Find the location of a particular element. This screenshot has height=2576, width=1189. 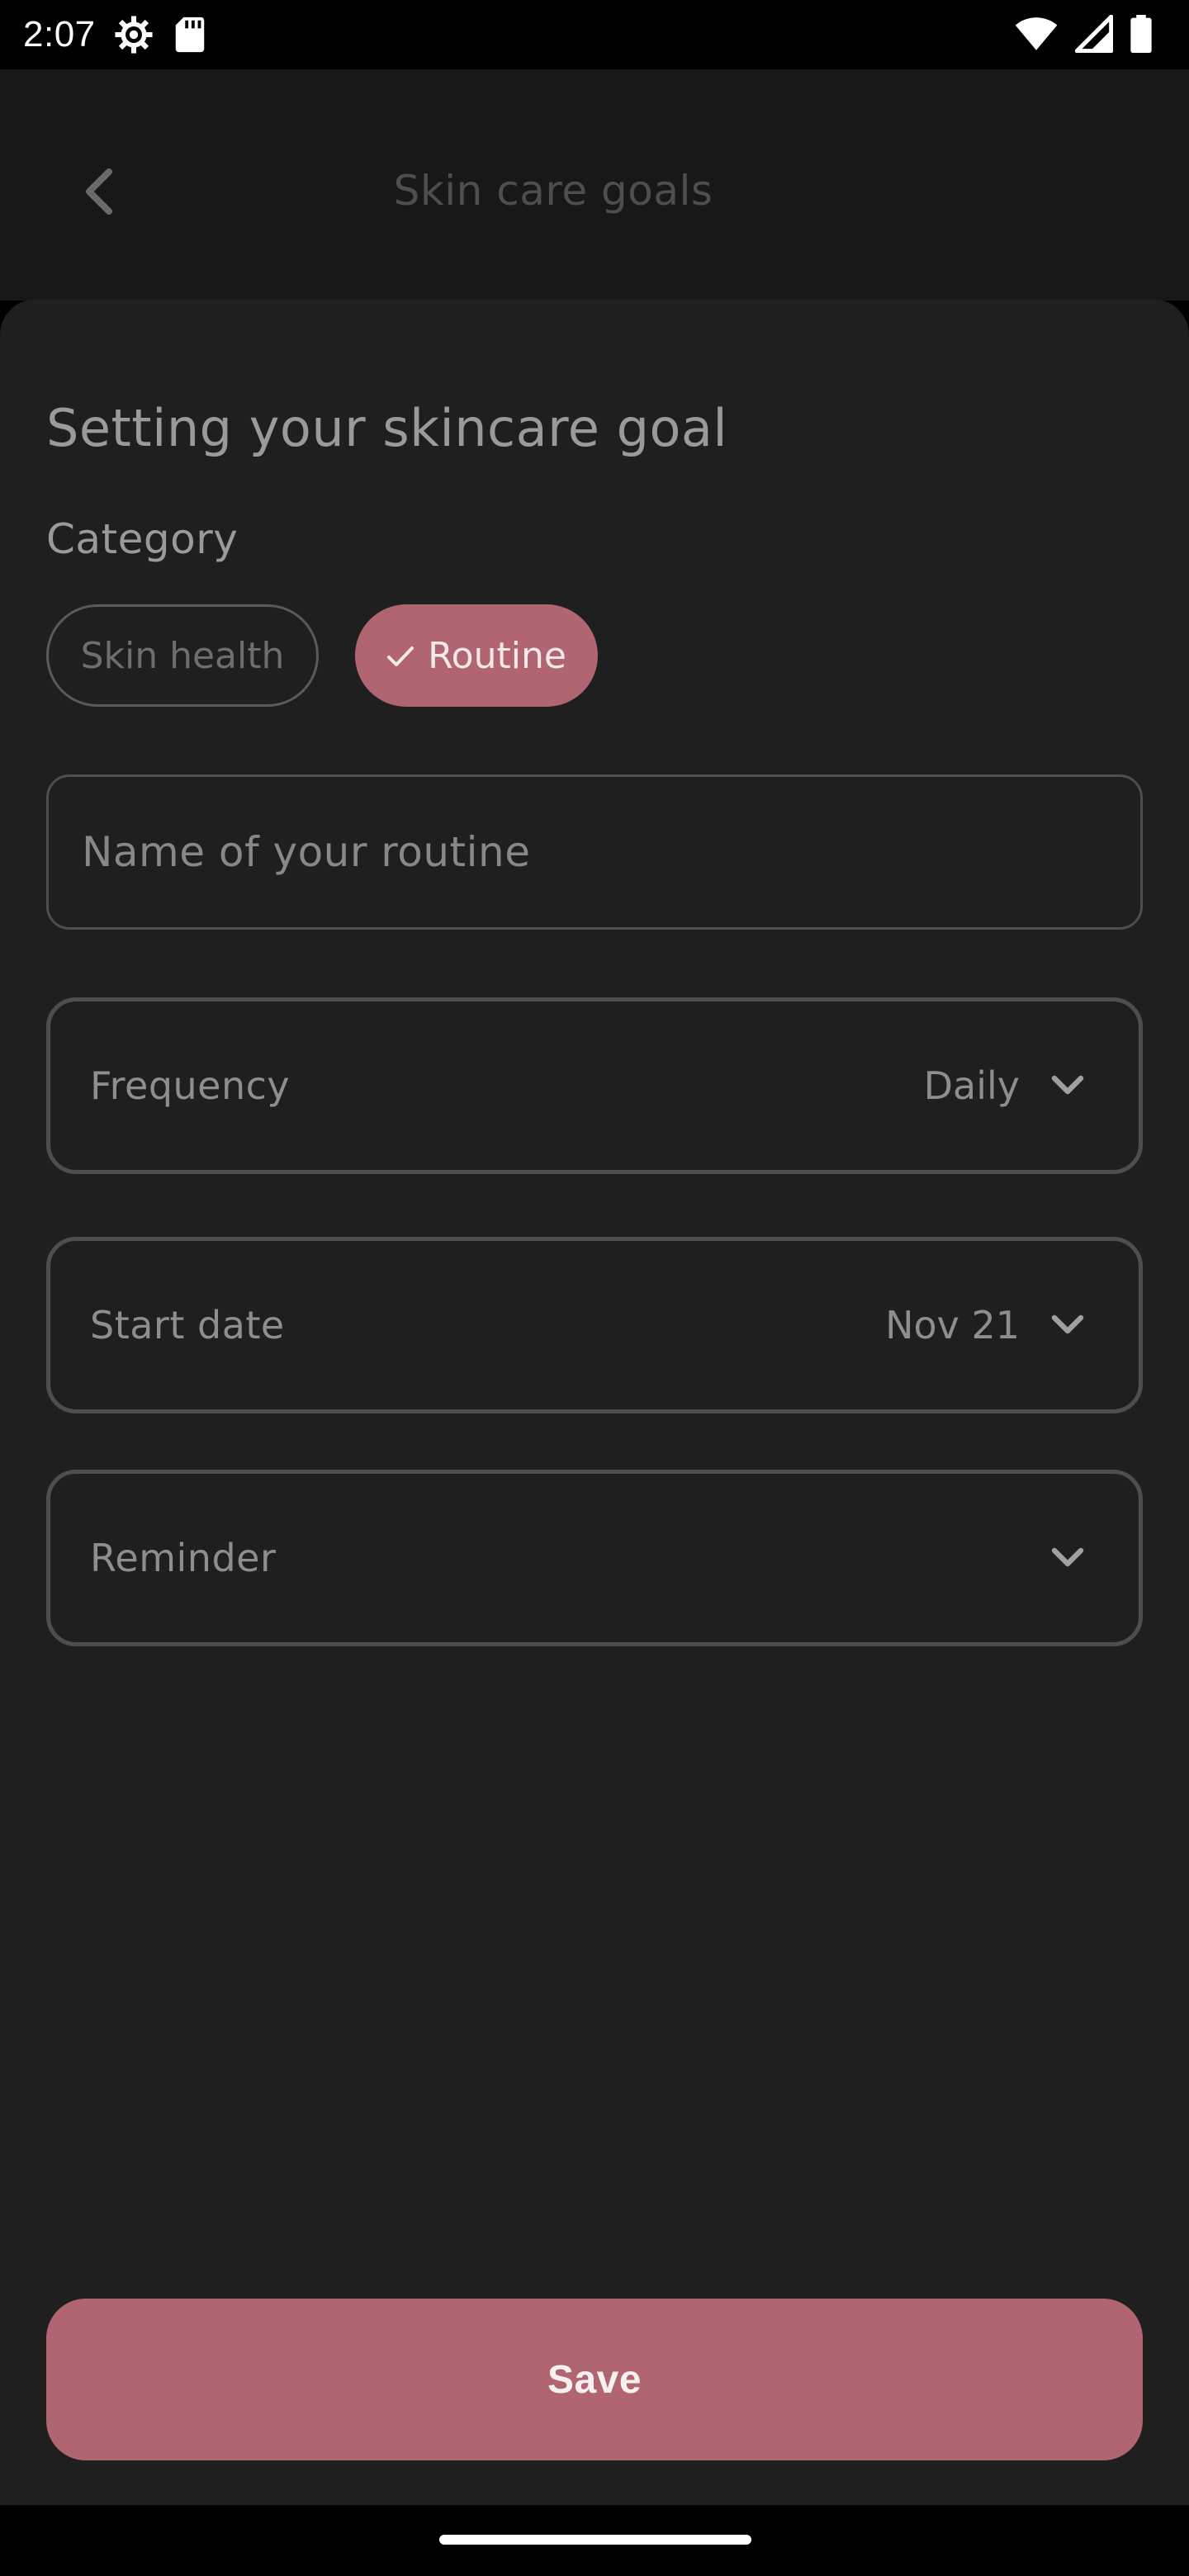

frequency-select: Frequency Daily is located at coordinates (594, 1085).